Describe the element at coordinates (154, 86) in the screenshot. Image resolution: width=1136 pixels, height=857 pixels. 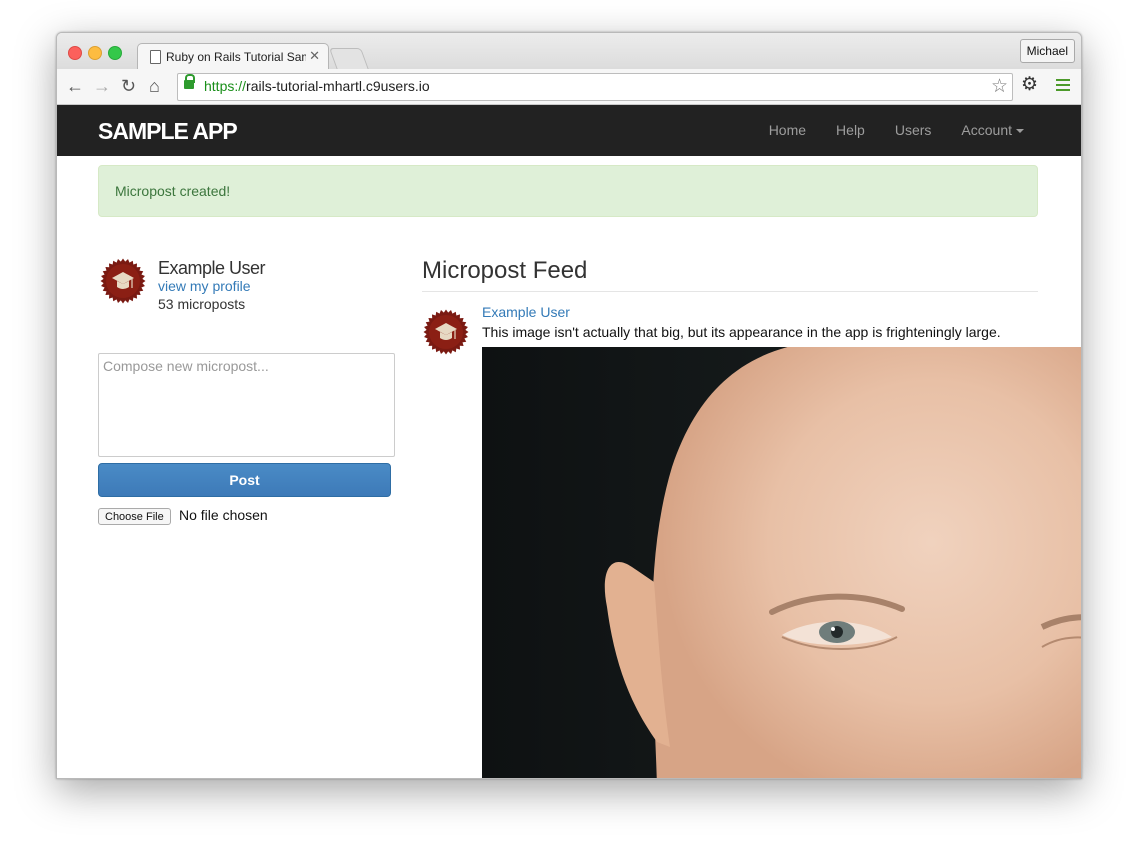
I see `home-icon: ⌂` at that location.